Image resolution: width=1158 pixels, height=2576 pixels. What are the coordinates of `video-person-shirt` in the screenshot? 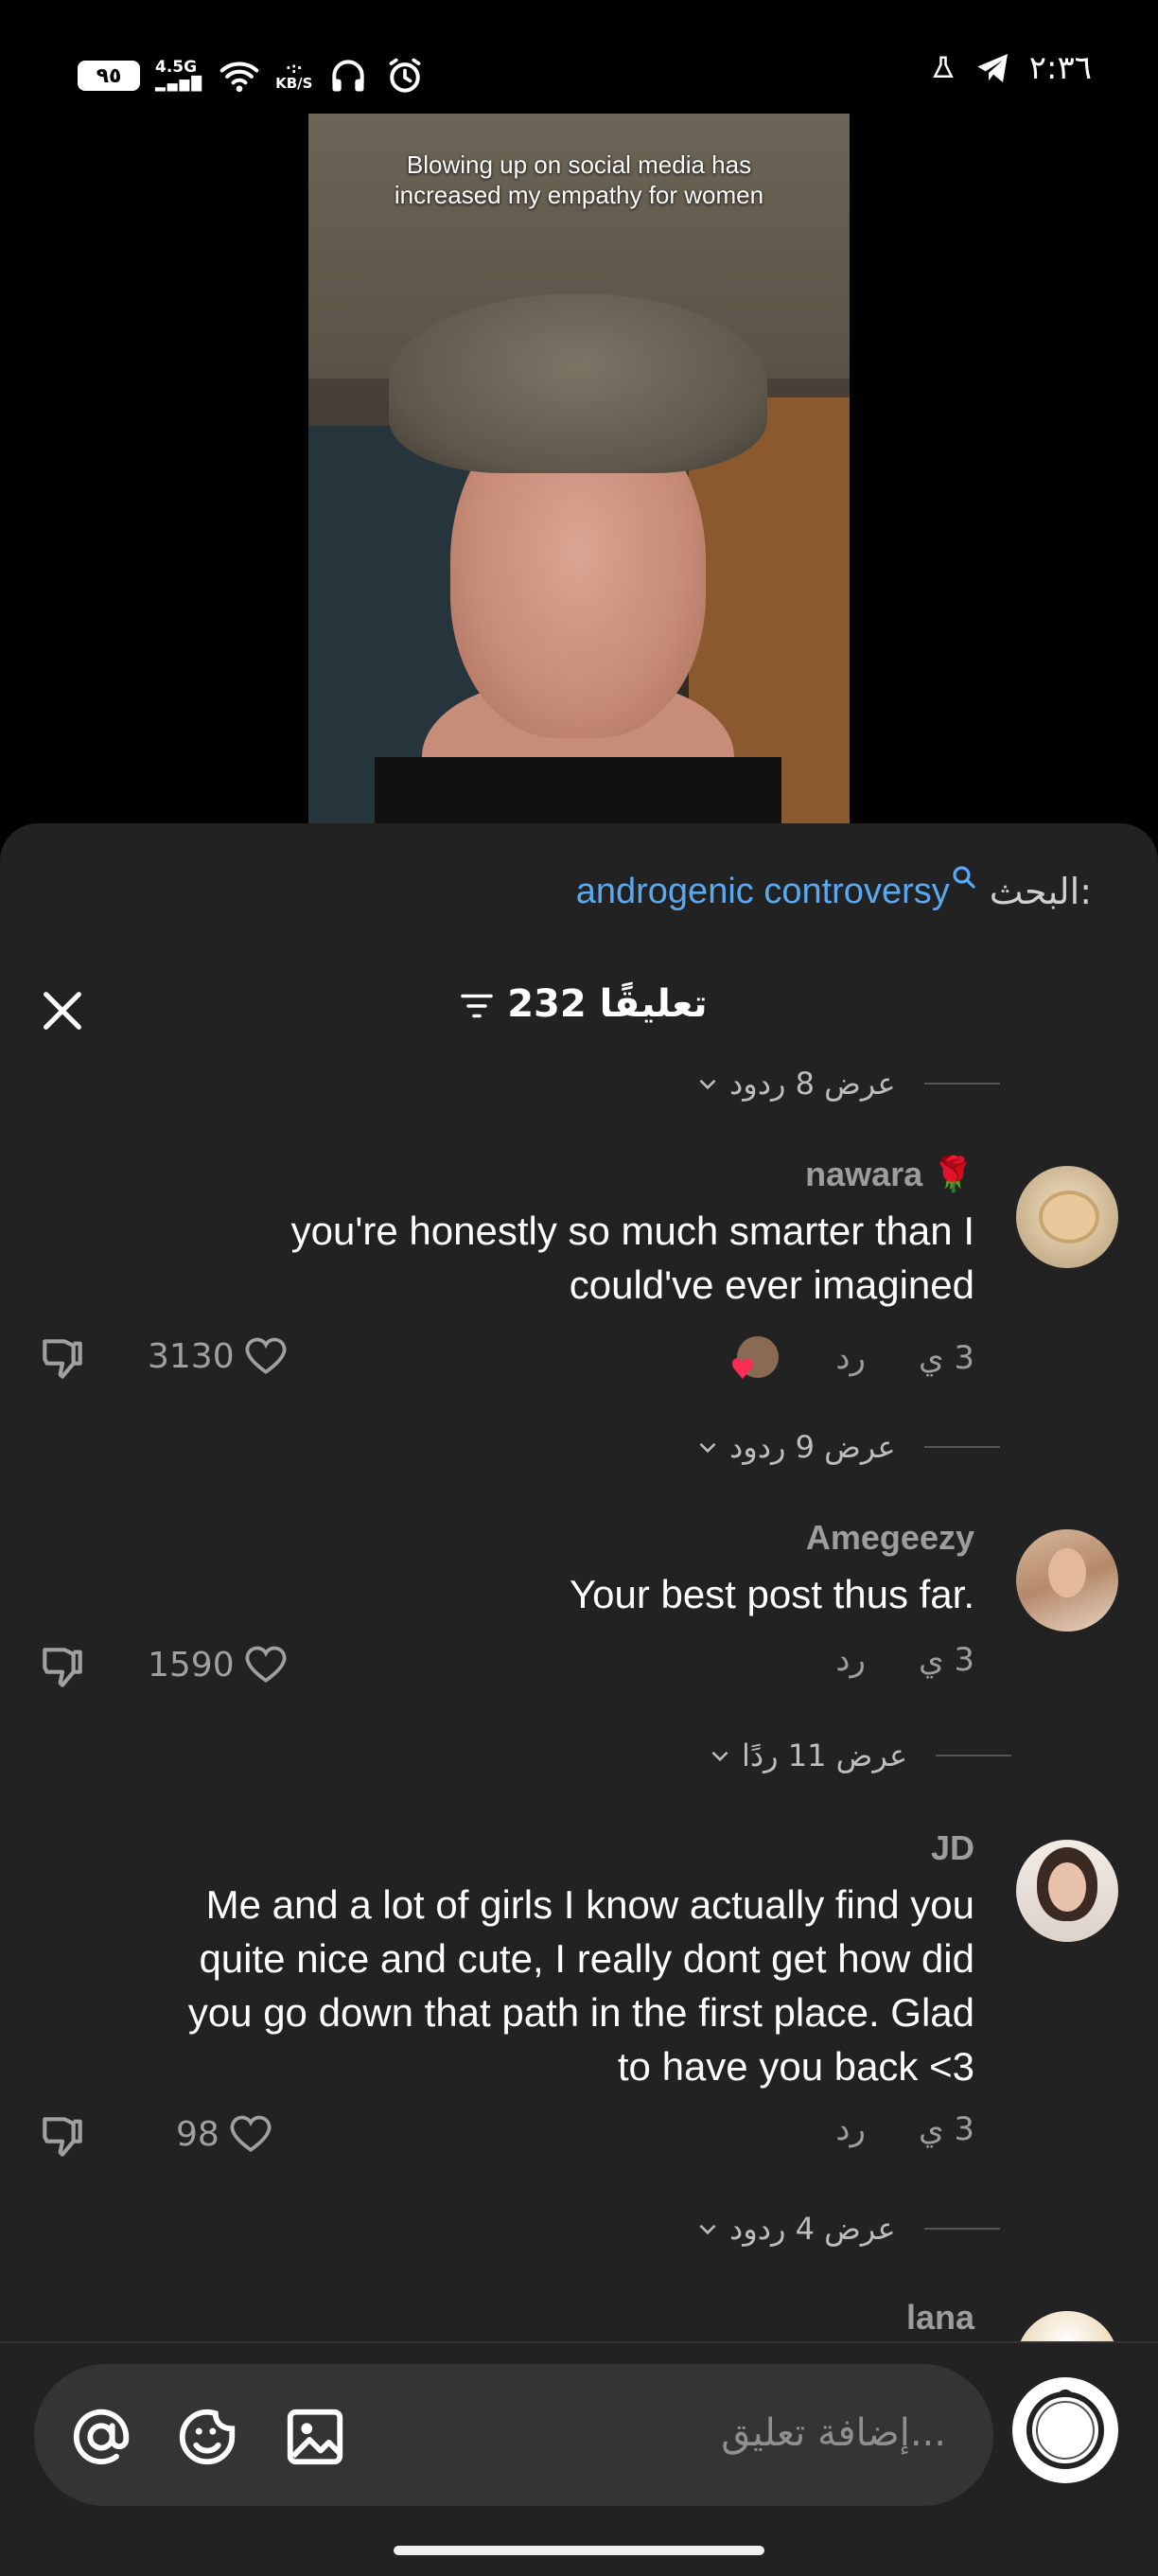 It's located at (578, 795).